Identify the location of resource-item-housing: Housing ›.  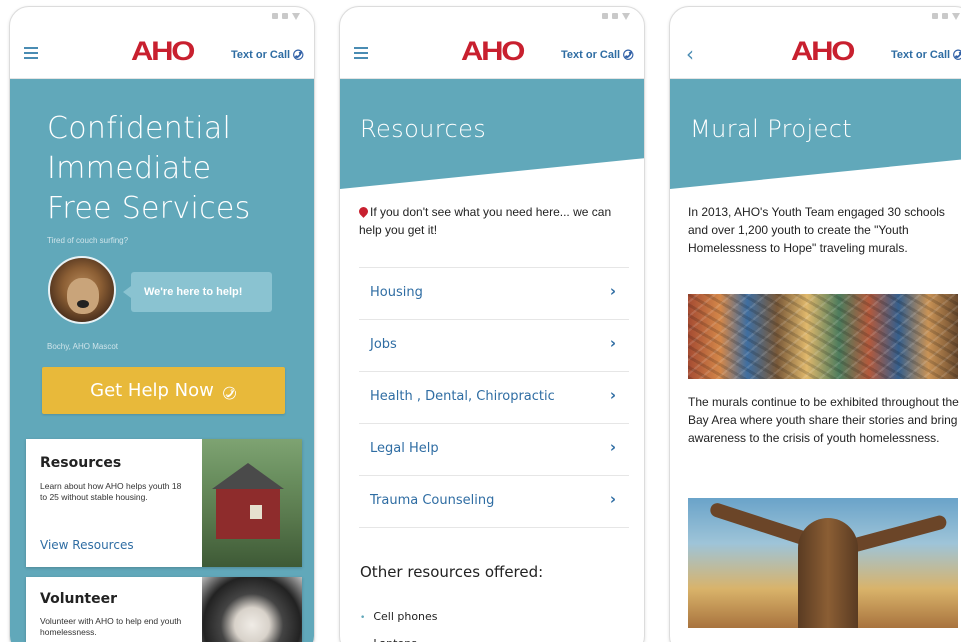
(494, 294).